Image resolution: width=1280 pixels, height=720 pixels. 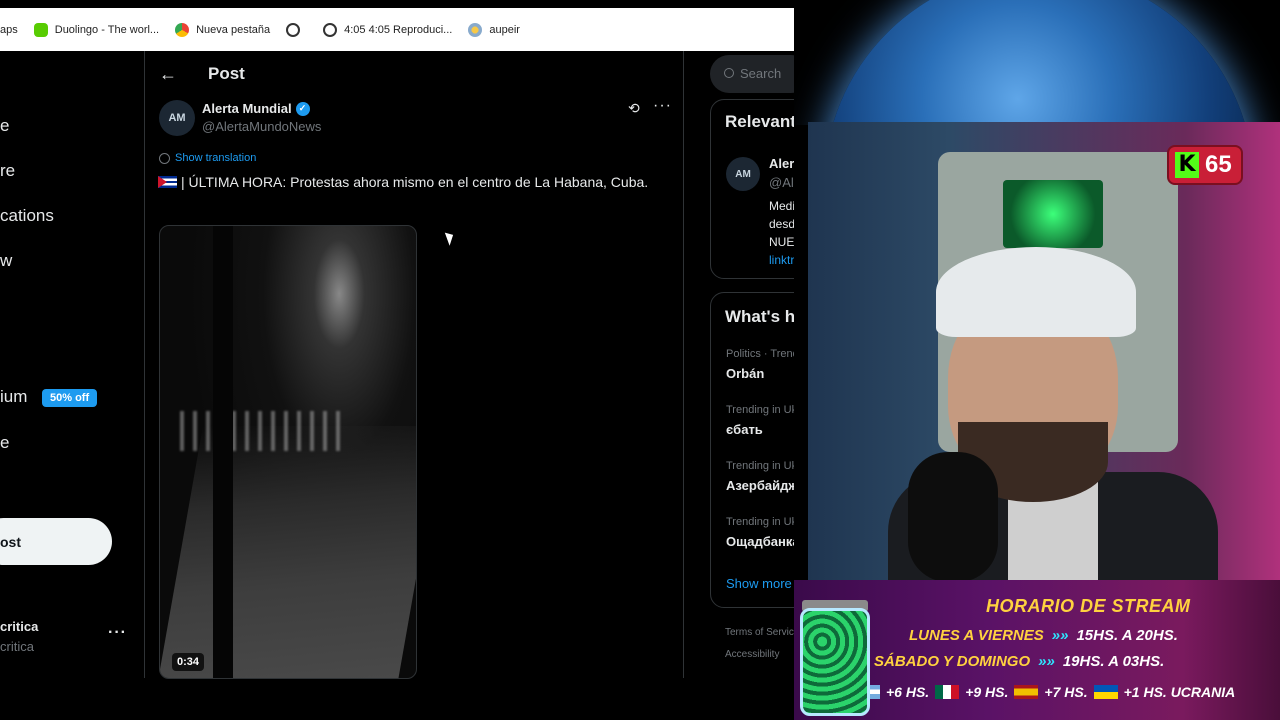 I want to click on jar-image, so click(x=835, y=662).